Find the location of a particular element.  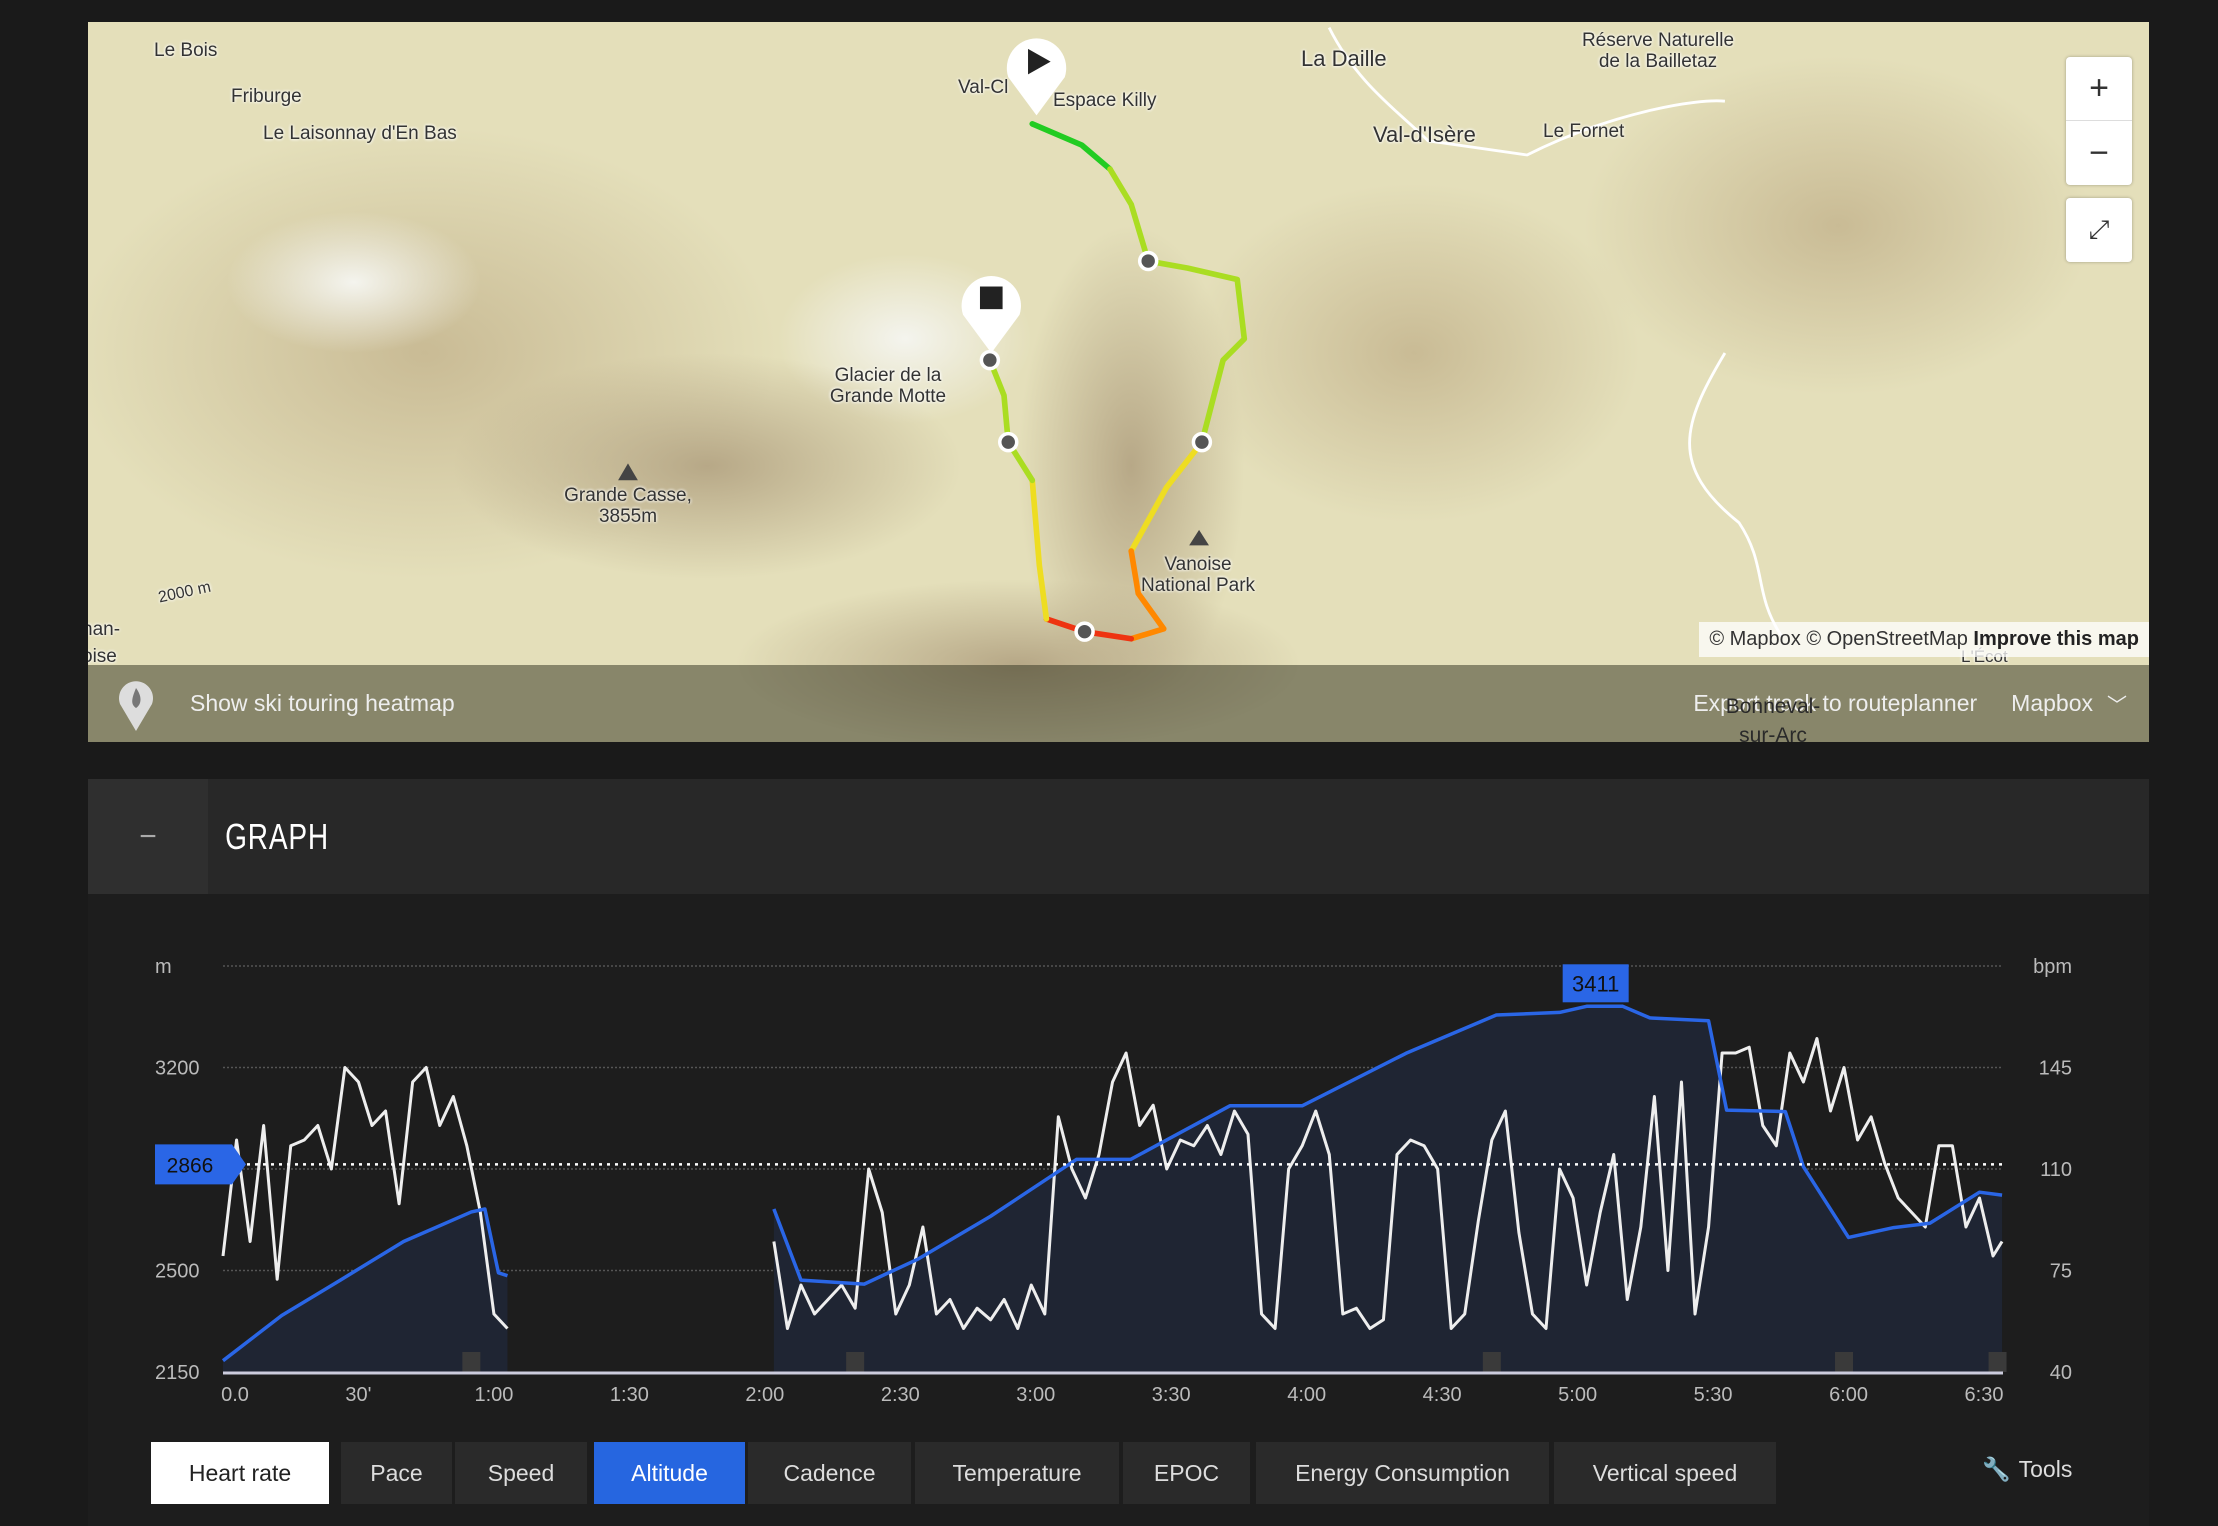

tab-heart-rate: Heart rate is located at coordinates (240, 1473).